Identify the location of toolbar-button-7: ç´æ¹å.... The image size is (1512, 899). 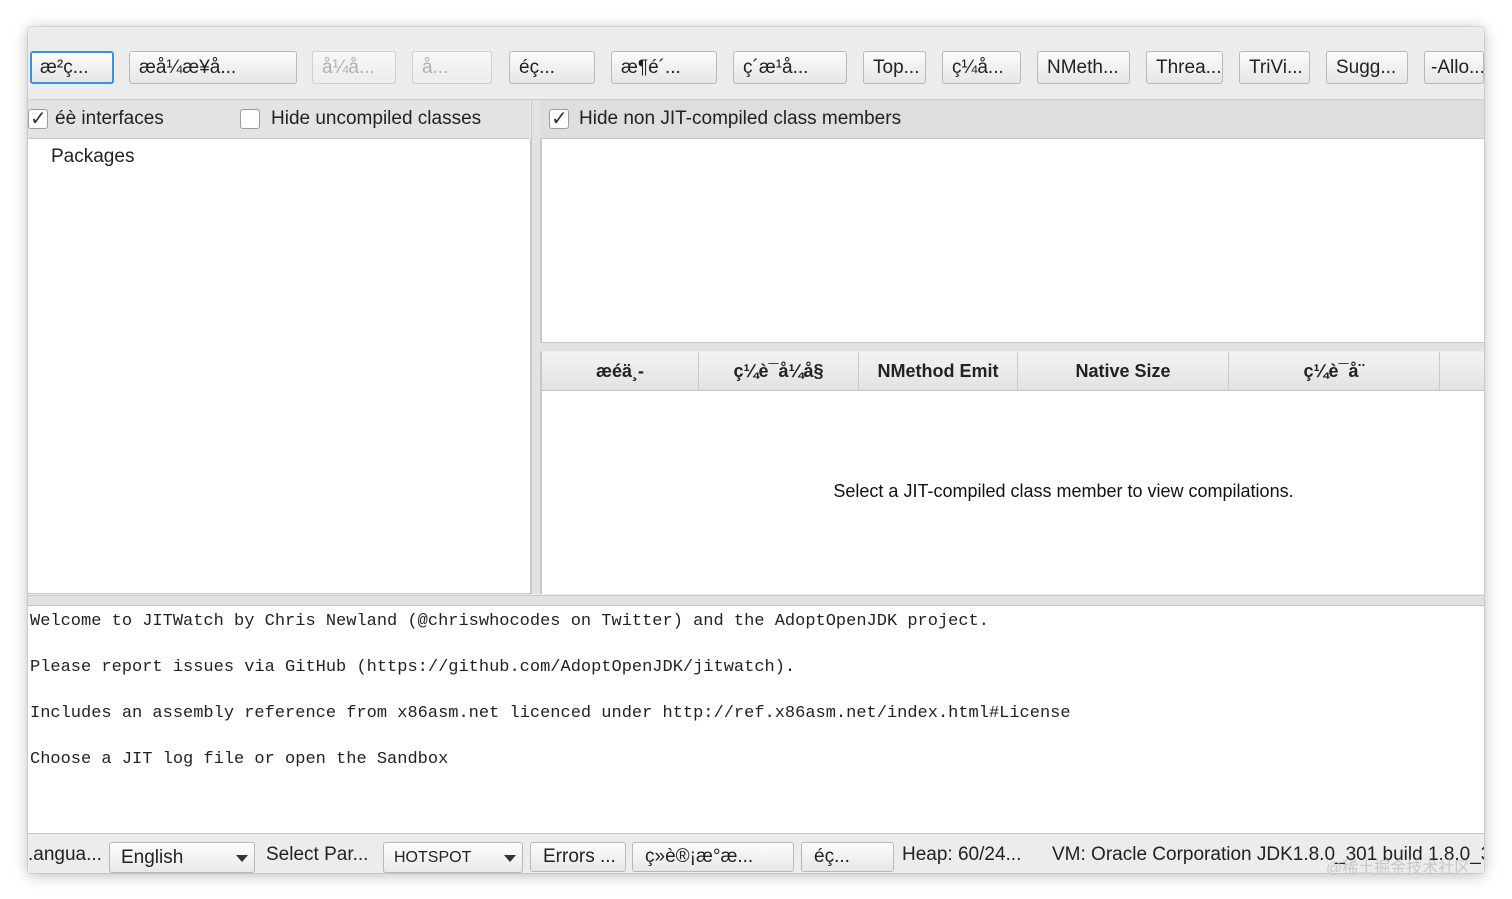
(790, 67).